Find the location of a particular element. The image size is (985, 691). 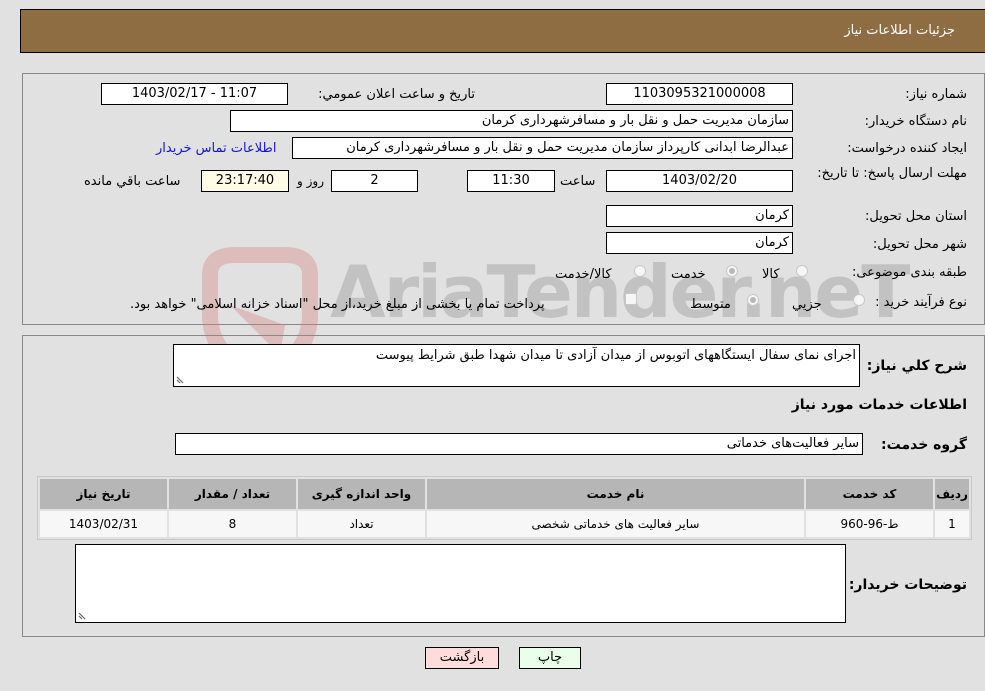

col-service-name: نام خدمت is located at coordinates (615, 494).